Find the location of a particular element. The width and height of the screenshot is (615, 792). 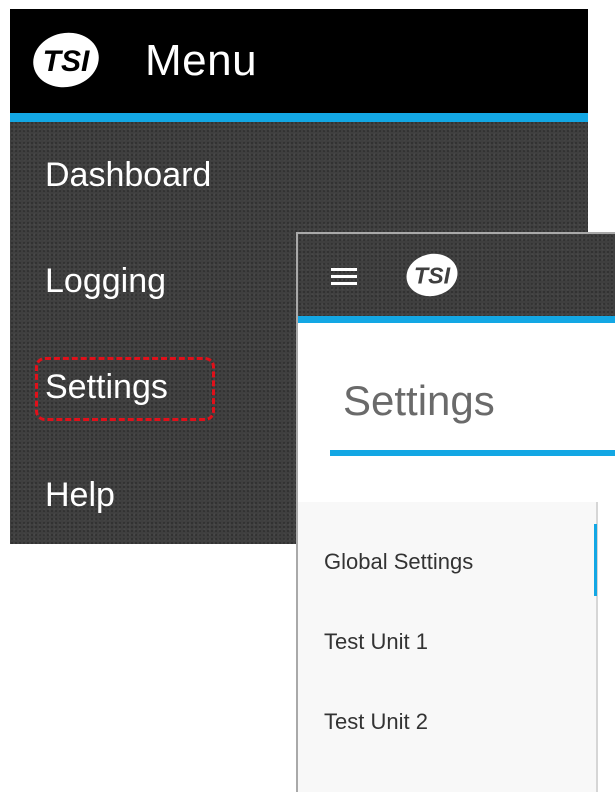

settings-topbar: TSI is located at coordinates (456, 275).